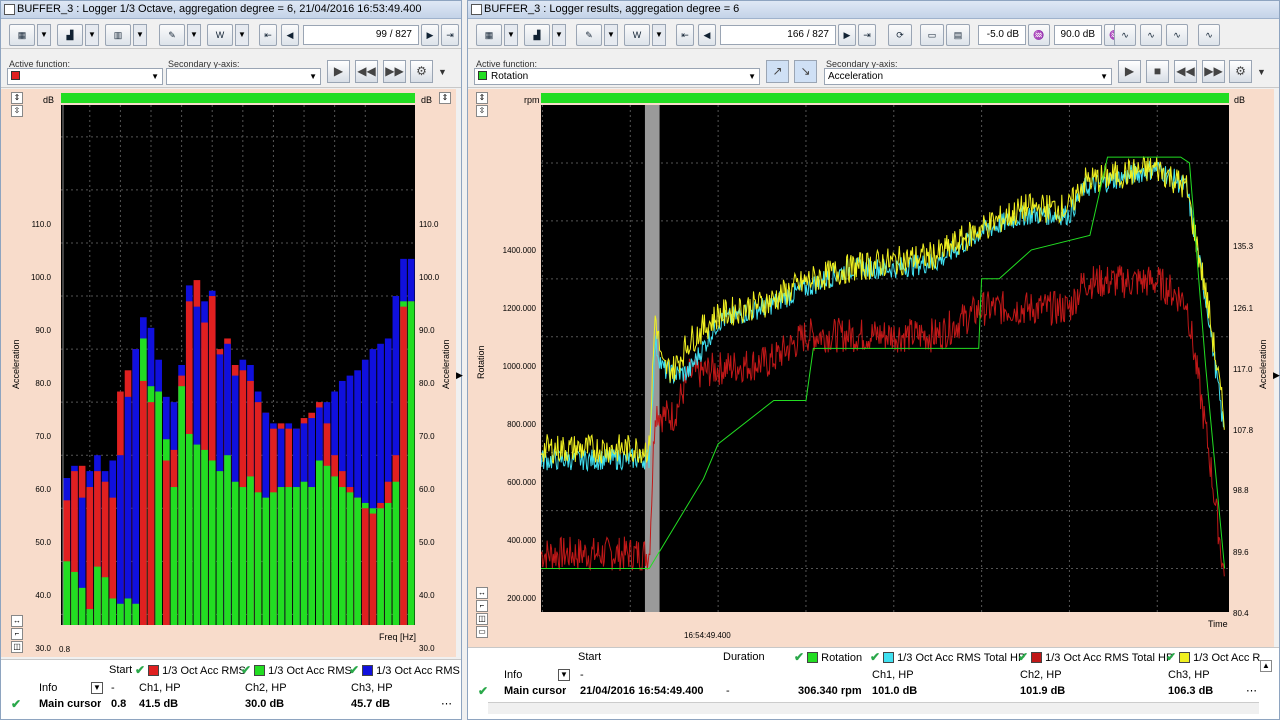 The width and height of the screenshot is (1280, 720). What do you see at coordinates (1078, 35) in the screenshot?
I see `max-db-field: 90.0 dB` at bounding box center [1078, 35].